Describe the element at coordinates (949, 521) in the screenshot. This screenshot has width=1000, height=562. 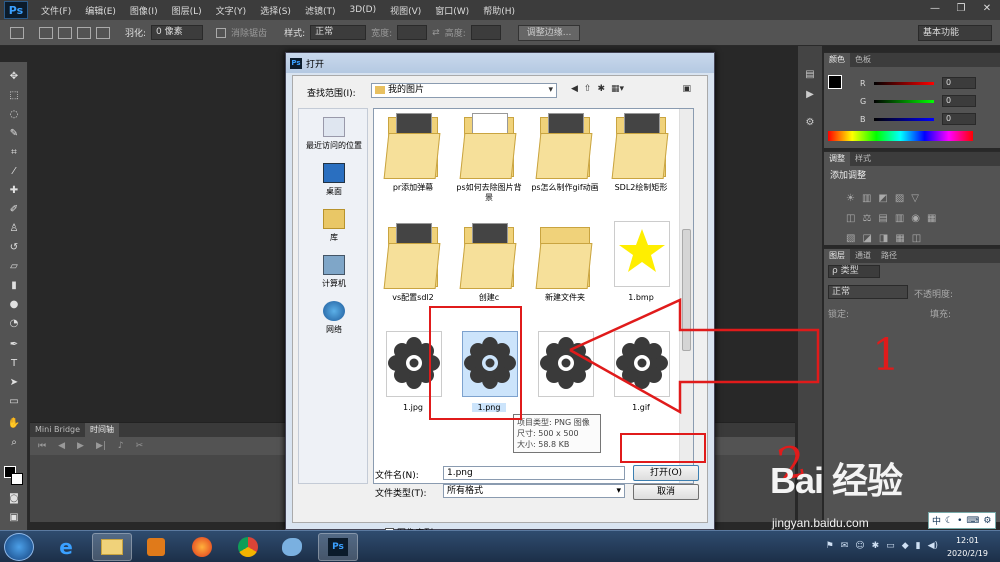
I see `moon-icon: ☾` at that location.